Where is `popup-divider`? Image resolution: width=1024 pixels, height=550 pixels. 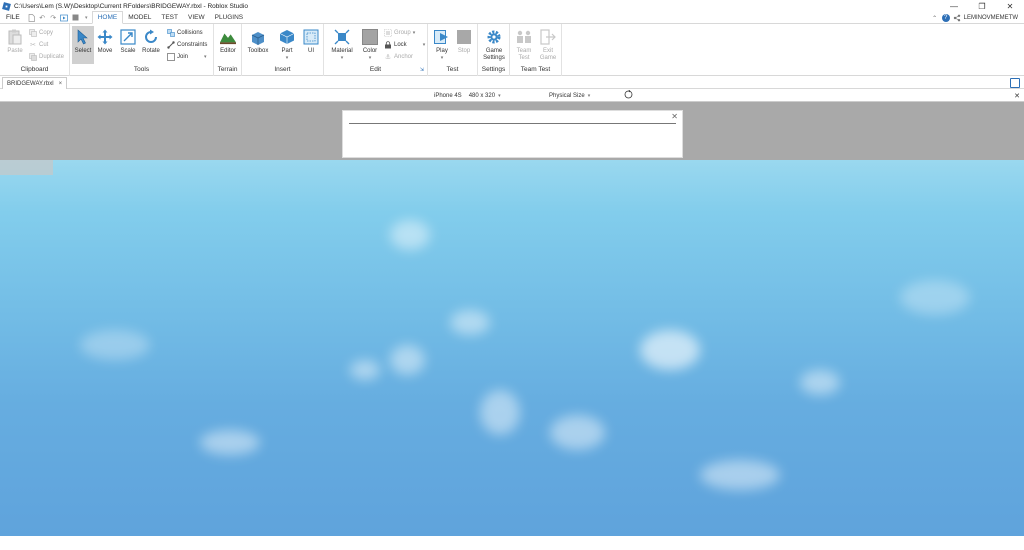
popup-divider is located at coordinates (512, 123).